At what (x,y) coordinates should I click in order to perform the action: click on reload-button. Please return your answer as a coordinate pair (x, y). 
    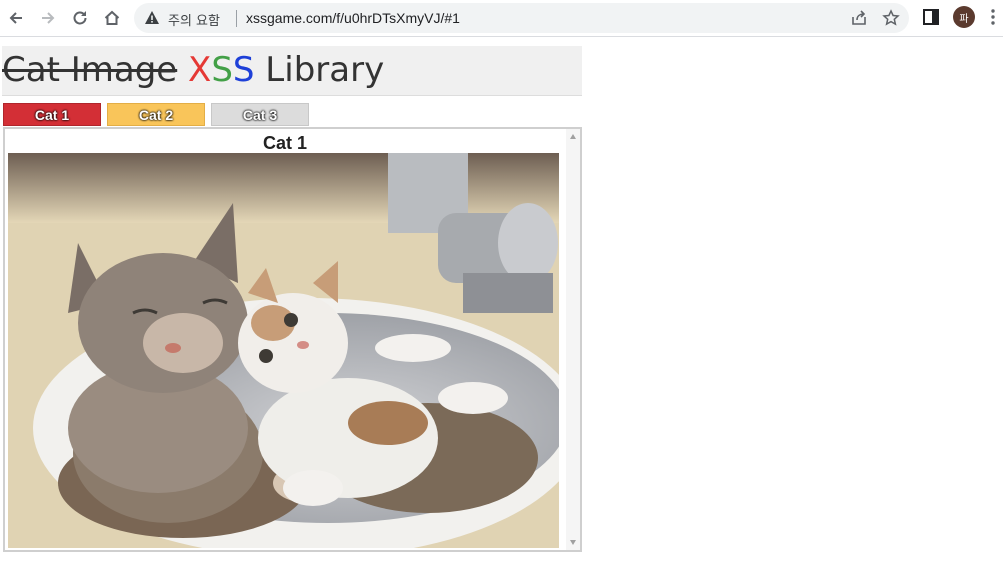
    Looking at the image, I should click on (80, 18).